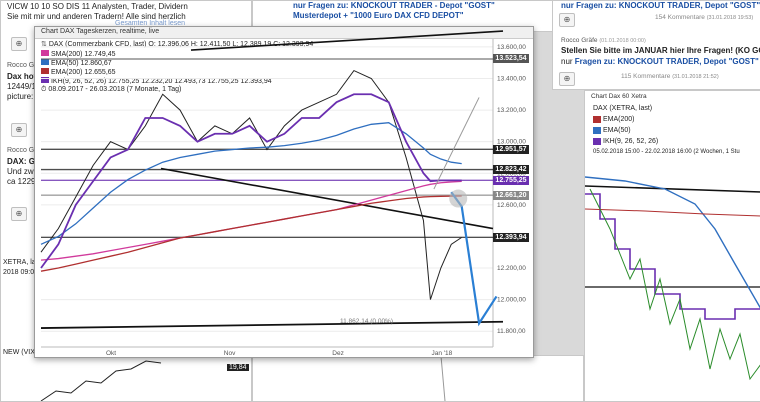 The image size is (760, 402). Describe the element at coordinates (612, 130) in the screenshot. I see `mini-legend-ema50: EMA(50)` at that location.